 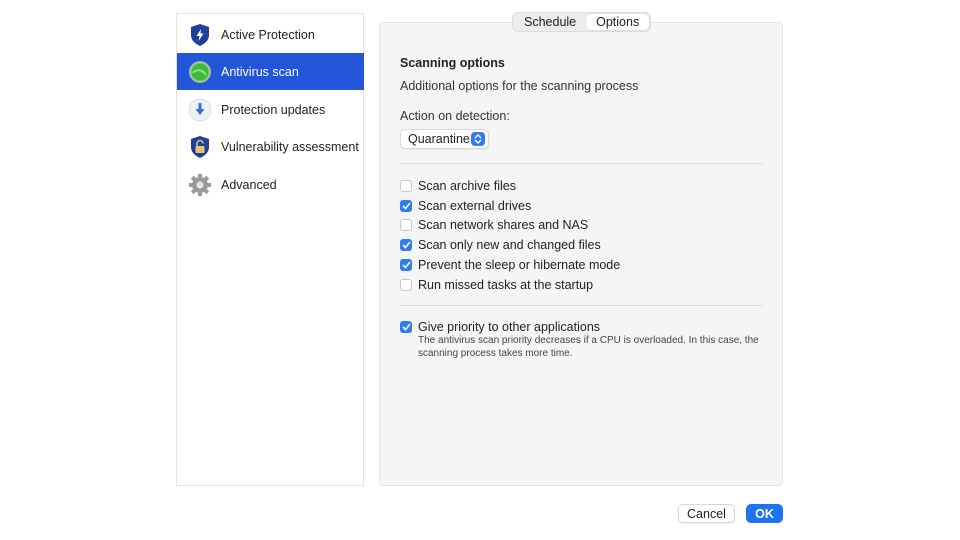 I want to click on action-on-detection-select: Quarantine, so click(x=444, y=139).